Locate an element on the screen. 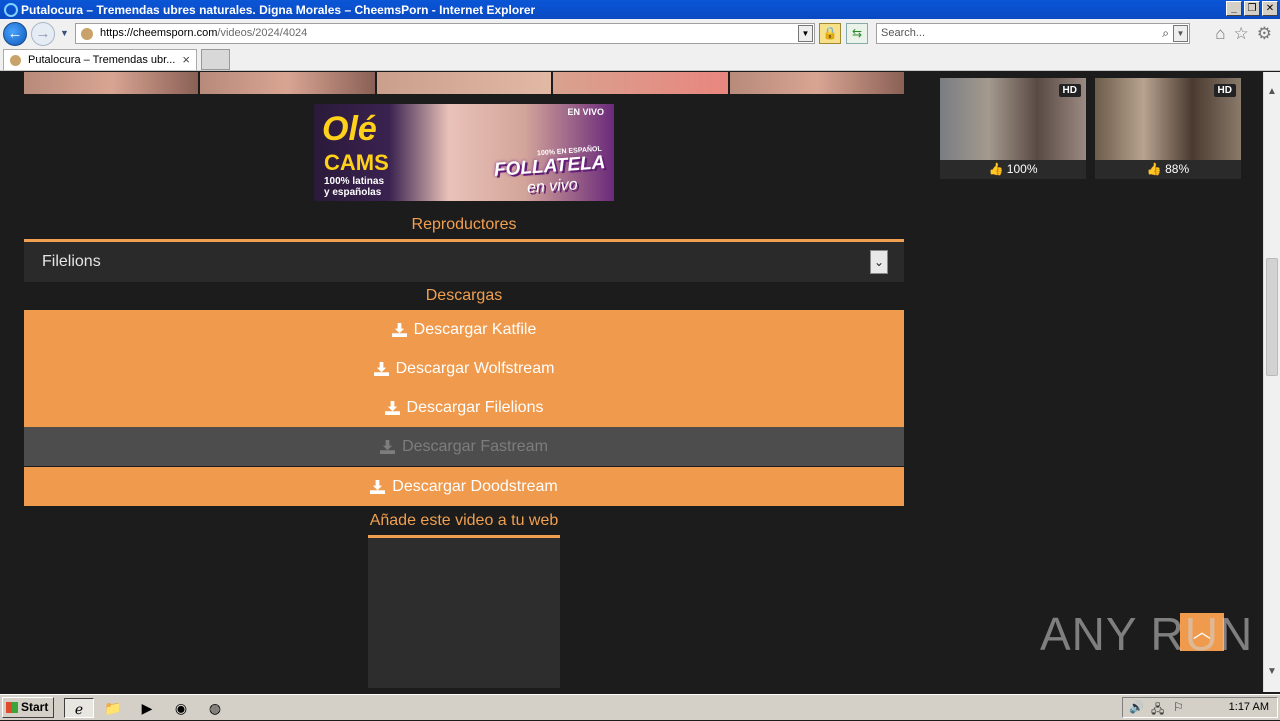  embed-title: Añade este video a tu web is located at coordinates (464, 520).